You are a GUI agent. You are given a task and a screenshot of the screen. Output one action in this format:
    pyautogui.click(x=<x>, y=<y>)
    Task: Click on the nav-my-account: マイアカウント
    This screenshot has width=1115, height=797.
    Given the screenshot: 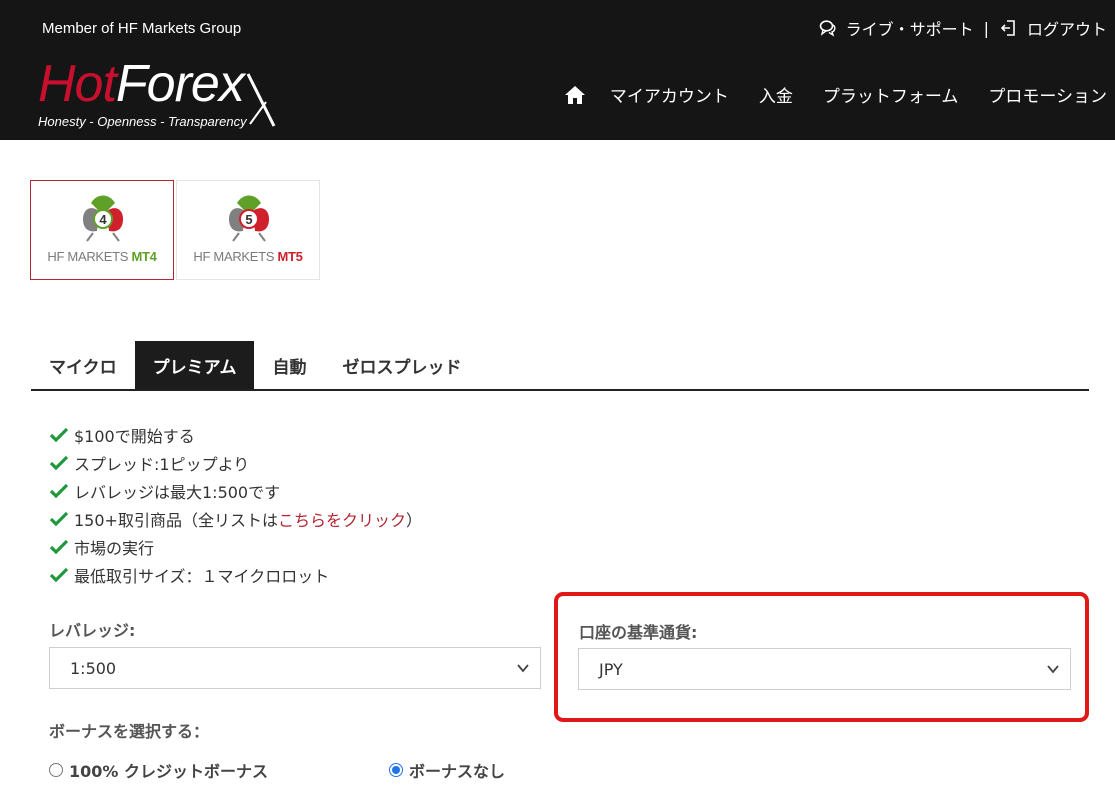 What is the action you would take?
    pyautogui.click(x=669, y=94)
    